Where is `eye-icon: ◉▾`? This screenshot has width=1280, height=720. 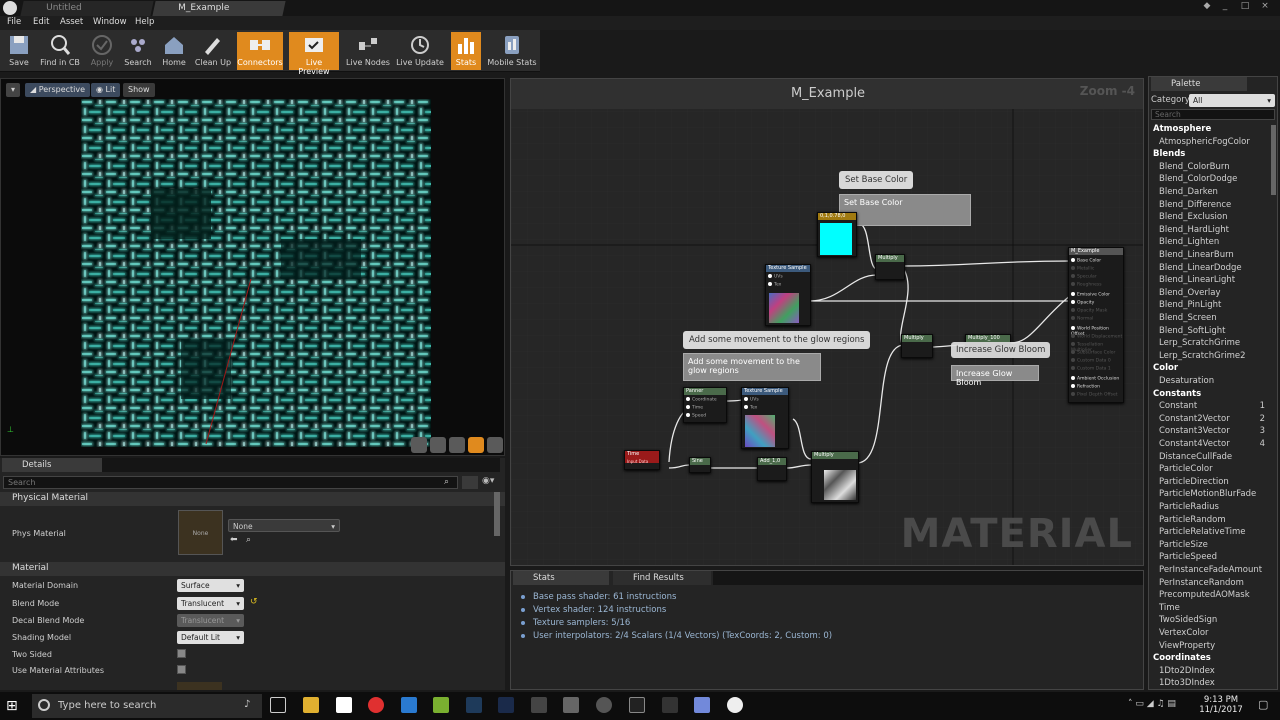 eye-icon: ◉▾ is located at coordinates (491, 482).